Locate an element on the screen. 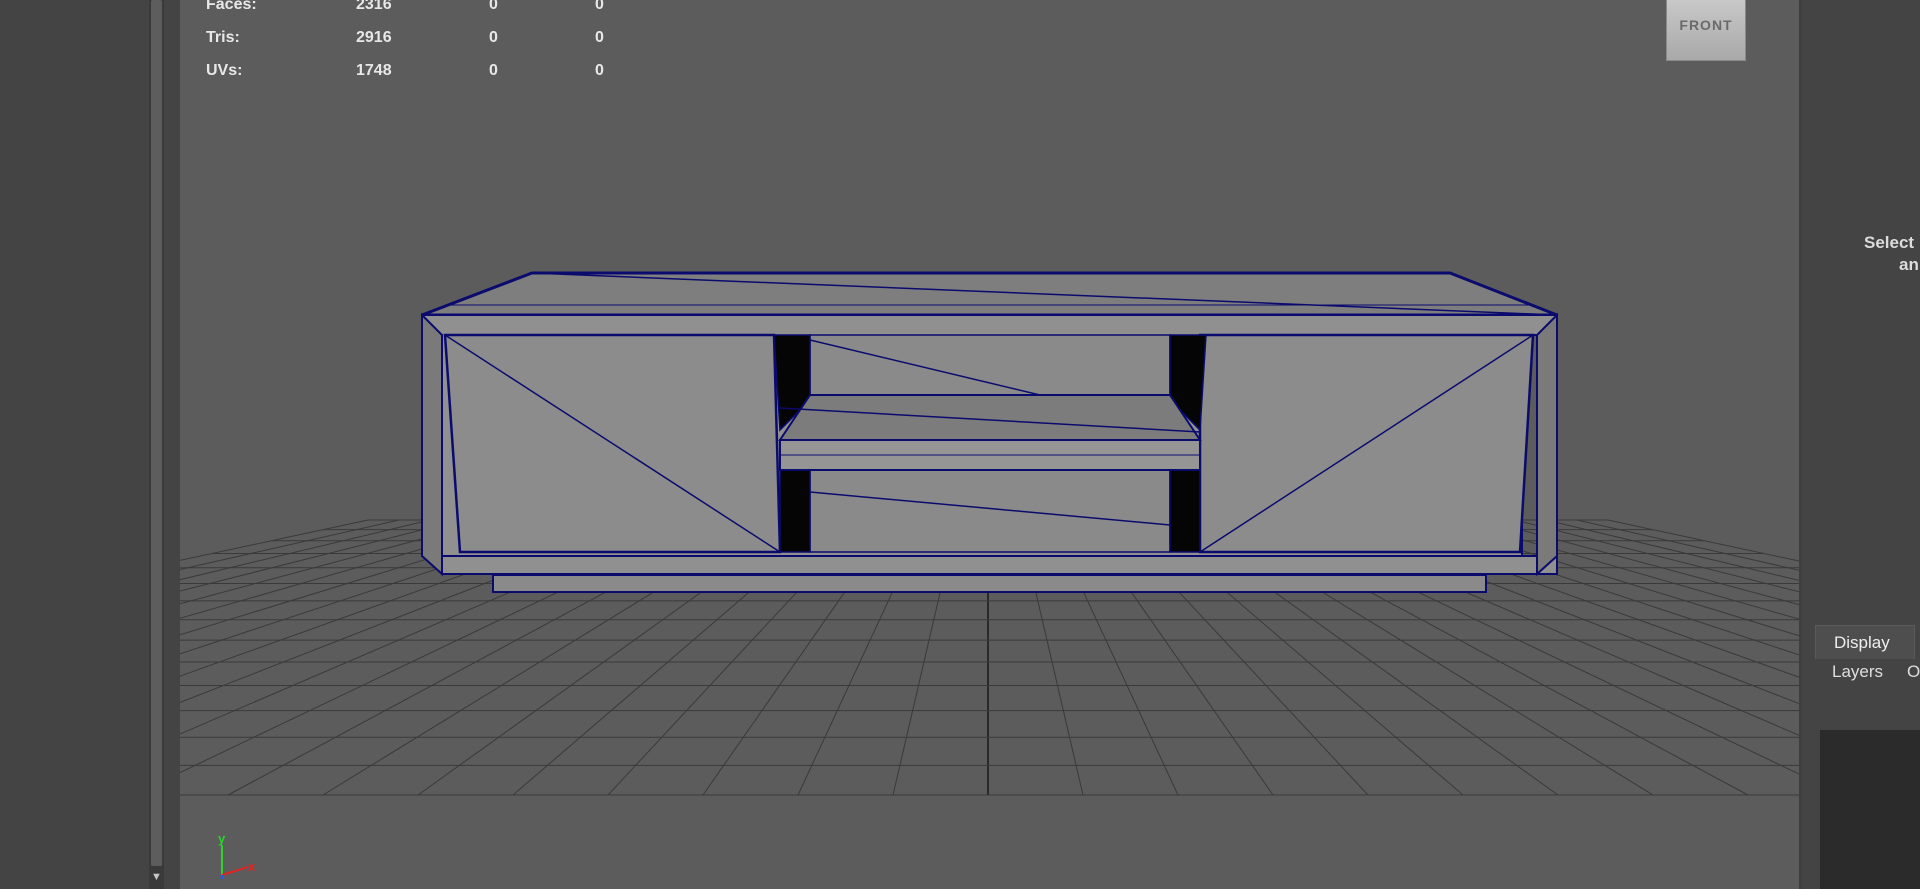 This screenshot has height=889, width=1920. axis-y-label: y is located at coordinates (222, 838).